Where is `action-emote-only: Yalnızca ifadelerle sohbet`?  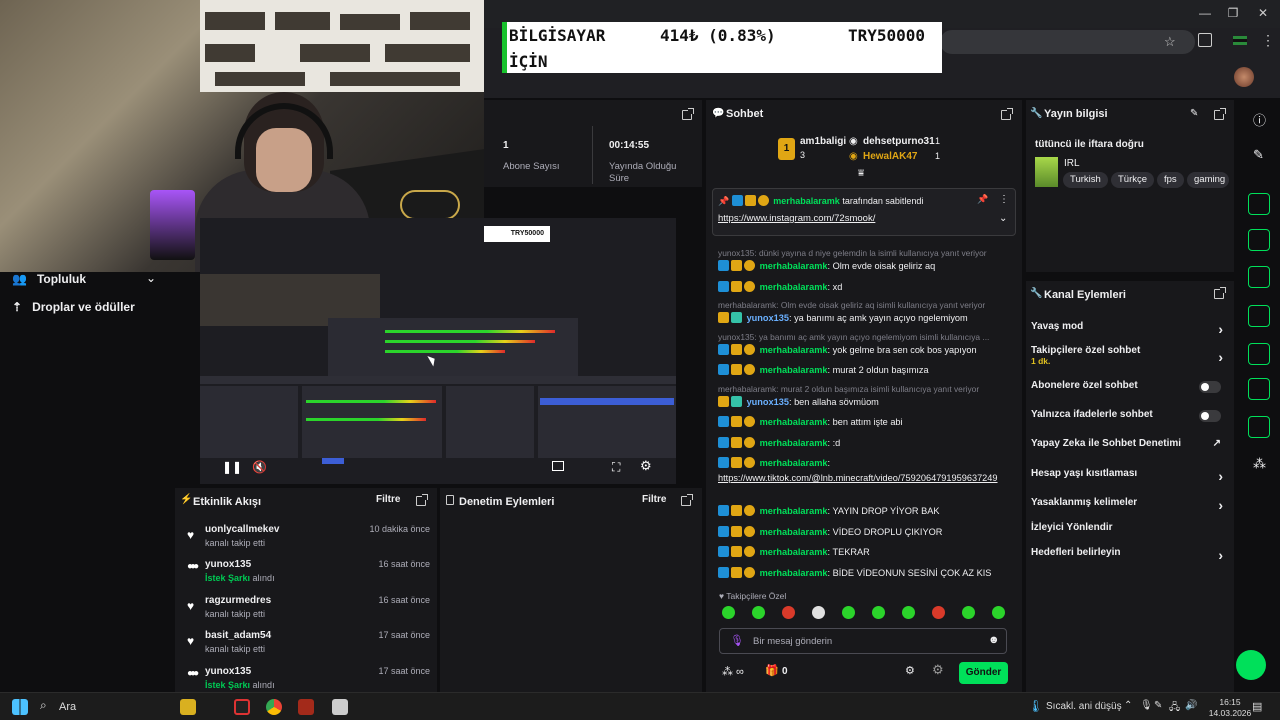
action-emote-only: Yalnızca ifadelerle sohbet is located at coordinates (1130, 415).